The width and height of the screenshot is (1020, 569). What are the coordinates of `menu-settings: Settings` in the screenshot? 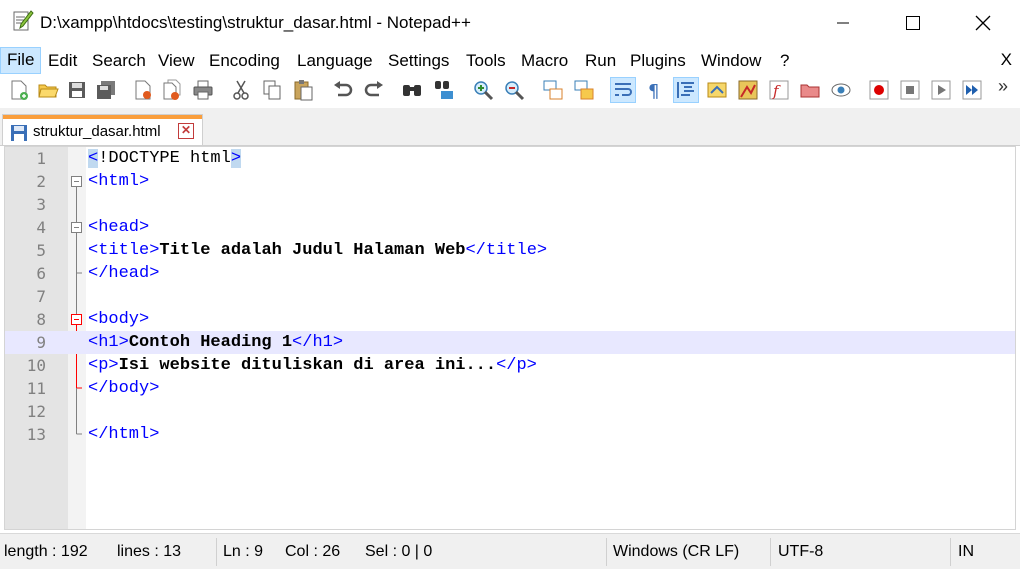 It's located at (418, 62).